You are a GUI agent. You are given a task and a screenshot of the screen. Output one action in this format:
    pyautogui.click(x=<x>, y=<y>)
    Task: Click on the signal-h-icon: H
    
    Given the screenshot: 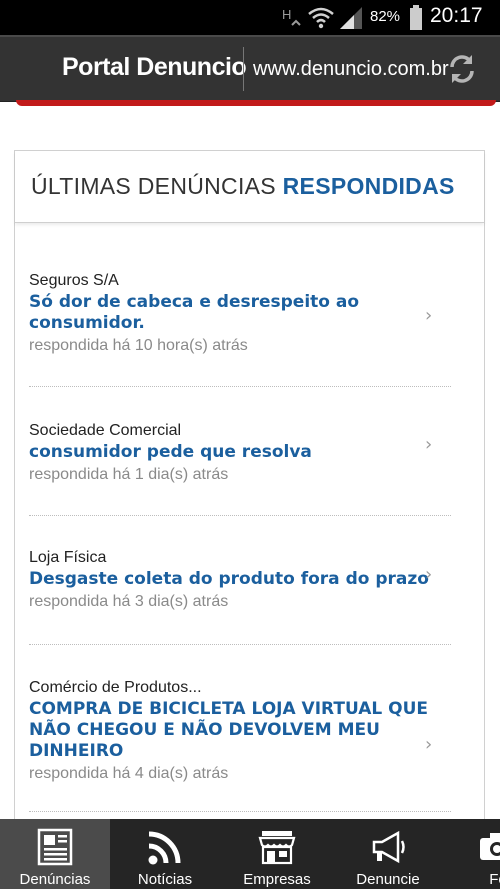 What is the action you would take?
    pyautogui.click(x=291, y=16)
    